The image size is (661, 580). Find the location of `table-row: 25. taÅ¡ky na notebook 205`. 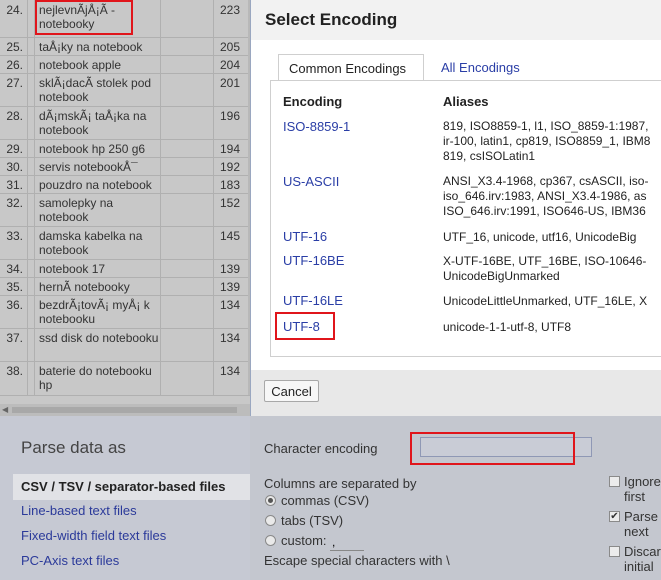

table-row: 25. taÅ¡ky na notebook 205 is located at coordinates (125, 46).